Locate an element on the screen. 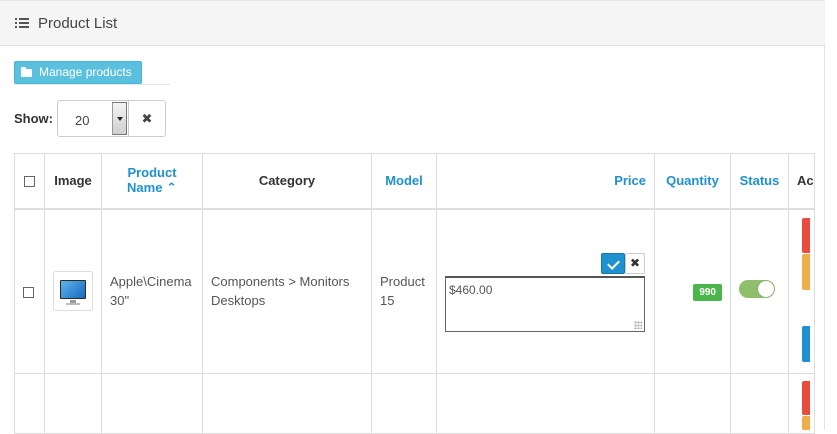  manage-products-button: Manage products is located at coordinates (78, 72).